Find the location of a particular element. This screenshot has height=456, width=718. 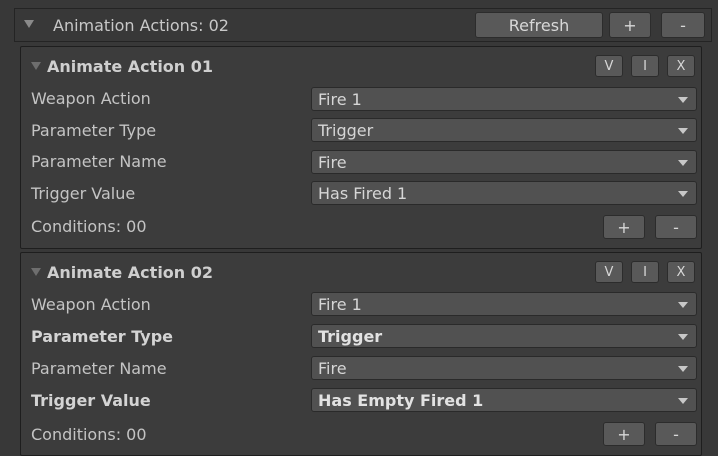

animation-actions-header: Animation Actions: 02 Refresh + - is located at coordinates (363, 25).